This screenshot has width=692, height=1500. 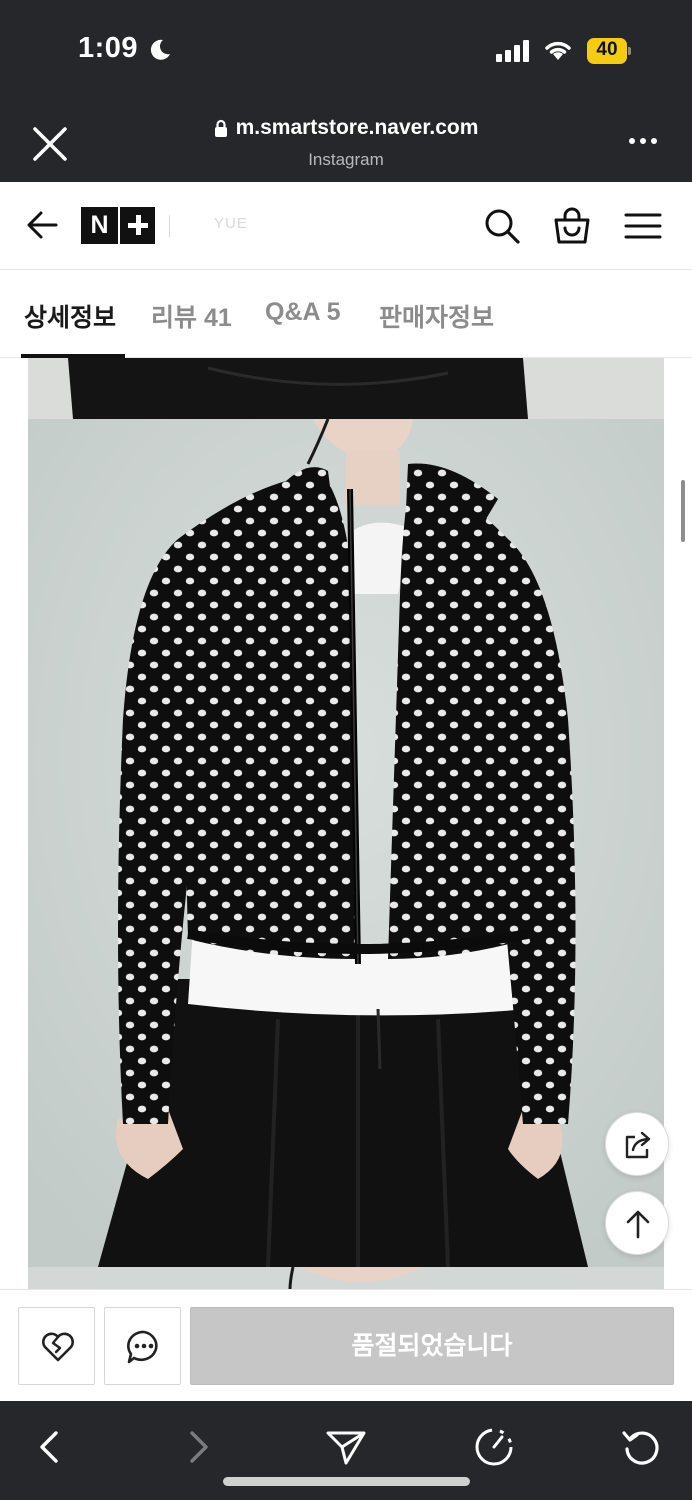 What do you see at coordinates (346, 388) in the screenshot?
I see `product-image-previous` at bounding box center [346, 388].